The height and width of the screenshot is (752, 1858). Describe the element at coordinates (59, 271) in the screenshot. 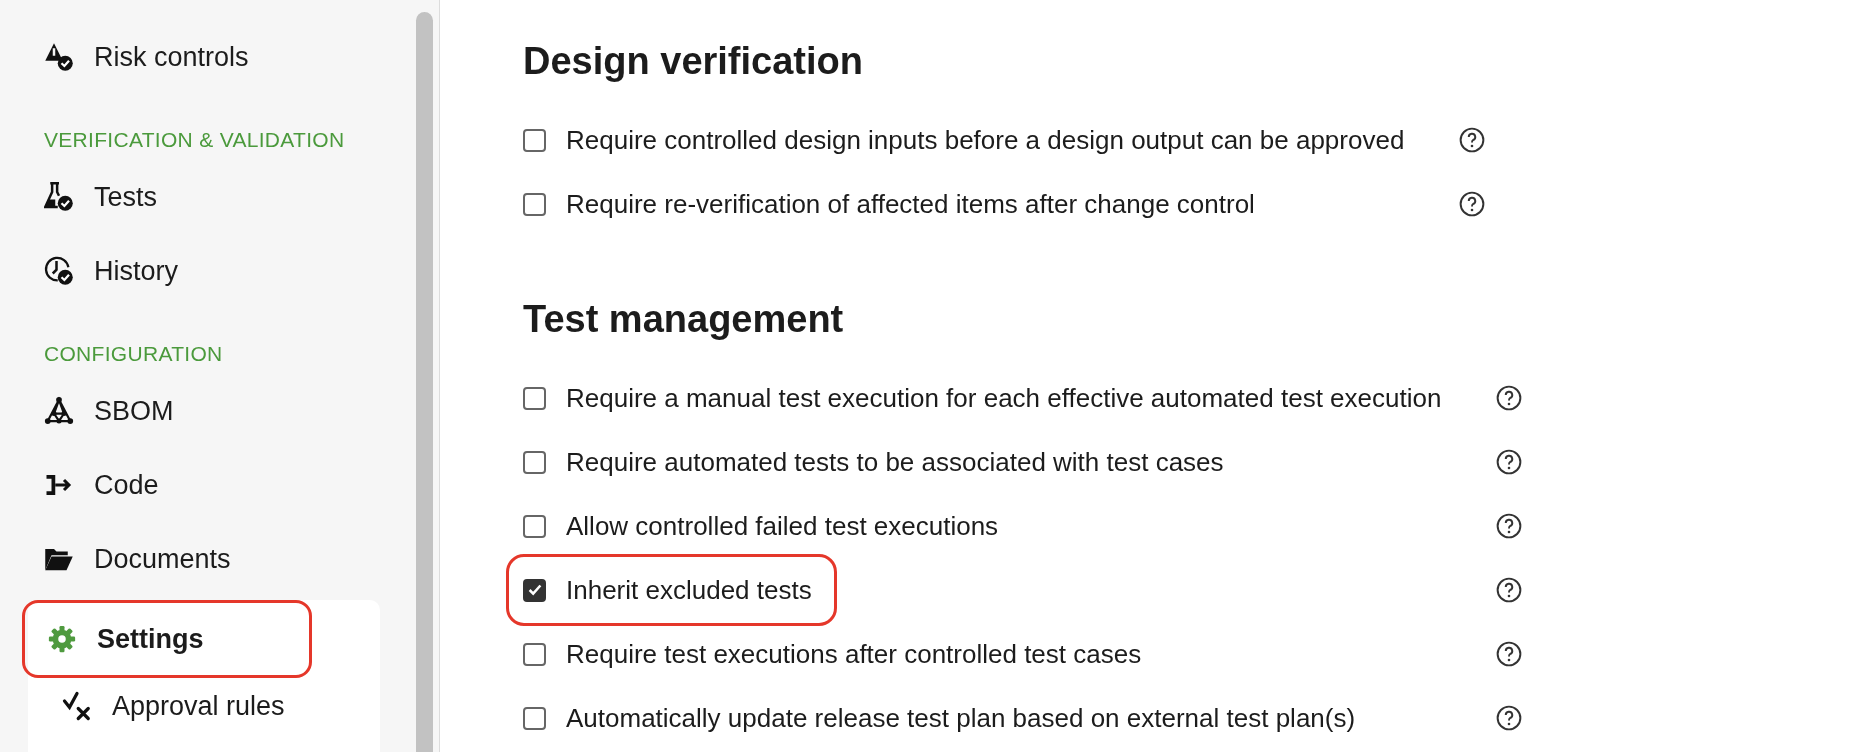

I see `clock-check-icon` at that location.